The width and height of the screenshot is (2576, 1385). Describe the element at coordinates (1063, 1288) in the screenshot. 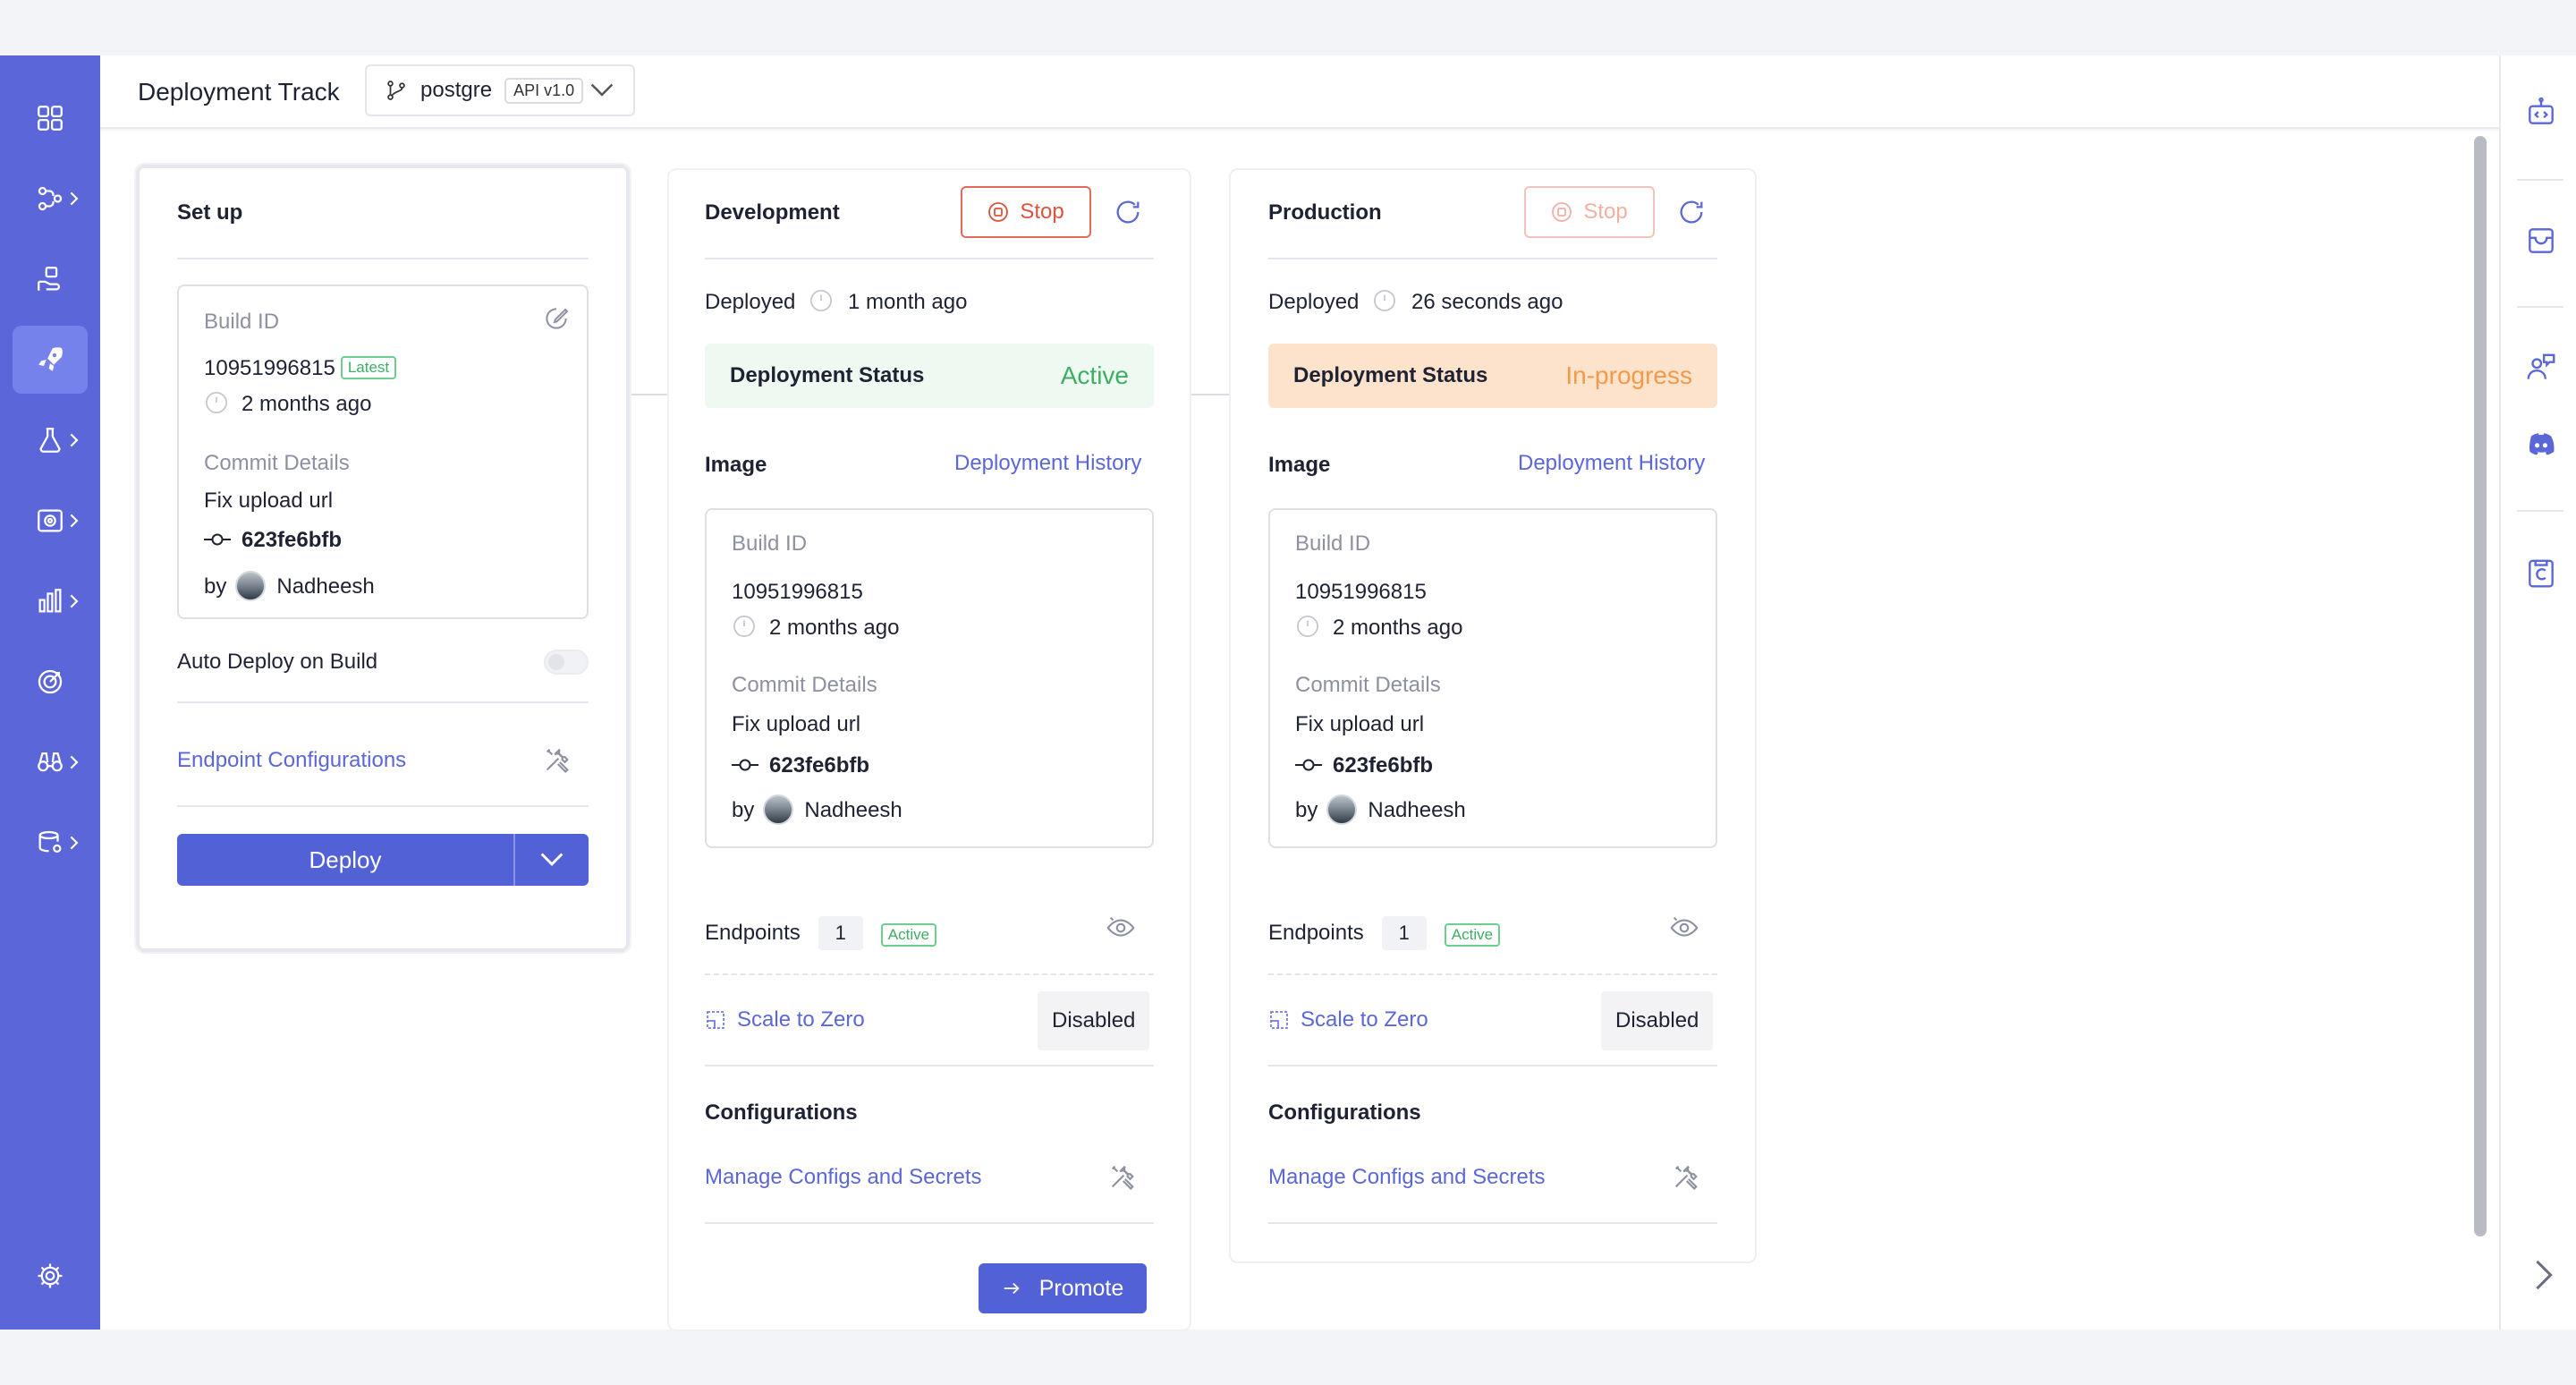

I see `promote-button: Promote` at that location.